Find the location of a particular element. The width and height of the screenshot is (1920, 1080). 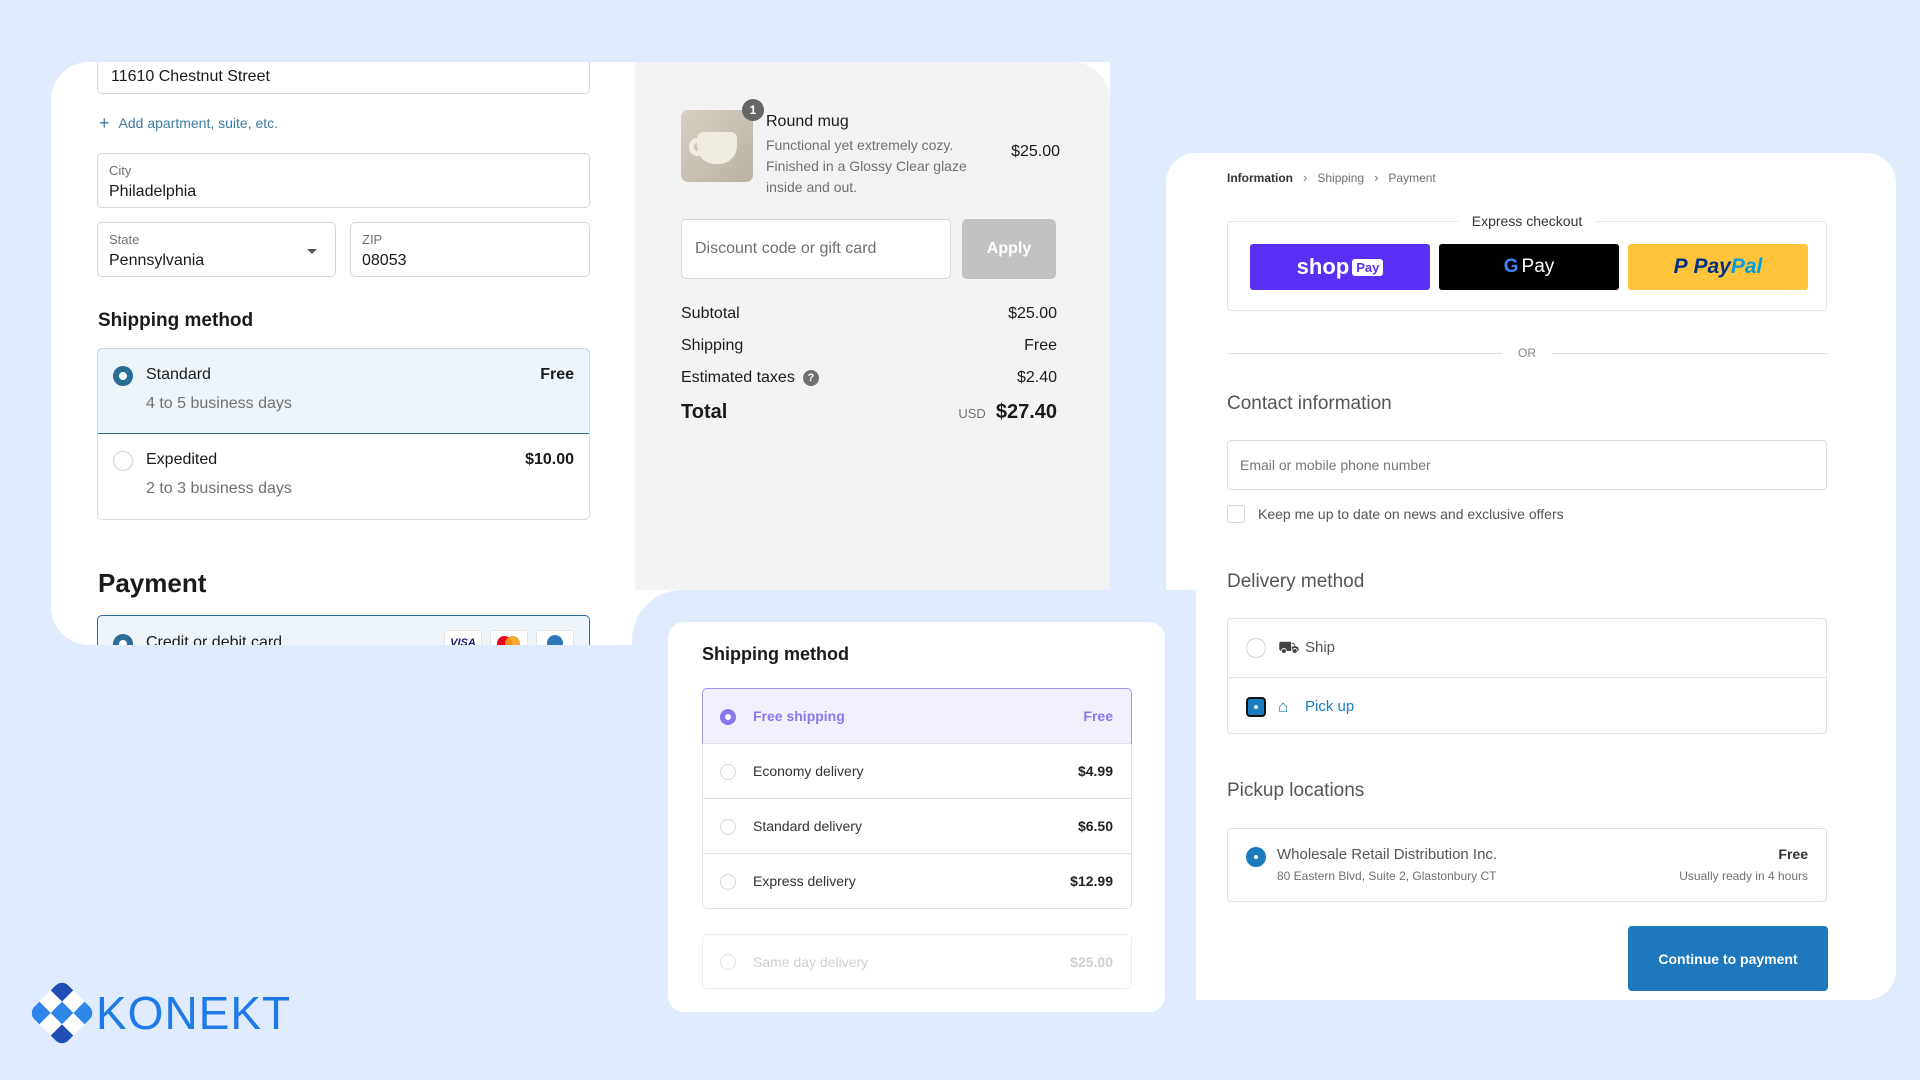

subtotal-row: Subtotal $25.00 is located at coordinates (869, 314).